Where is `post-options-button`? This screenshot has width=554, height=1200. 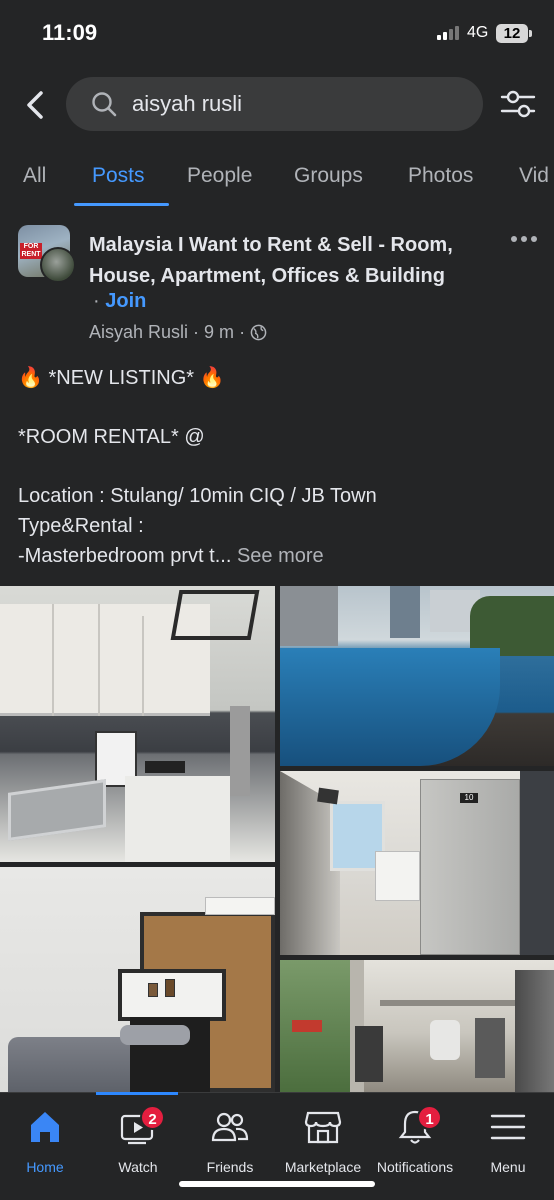
post-options-button is located at coordinates (524, 239).